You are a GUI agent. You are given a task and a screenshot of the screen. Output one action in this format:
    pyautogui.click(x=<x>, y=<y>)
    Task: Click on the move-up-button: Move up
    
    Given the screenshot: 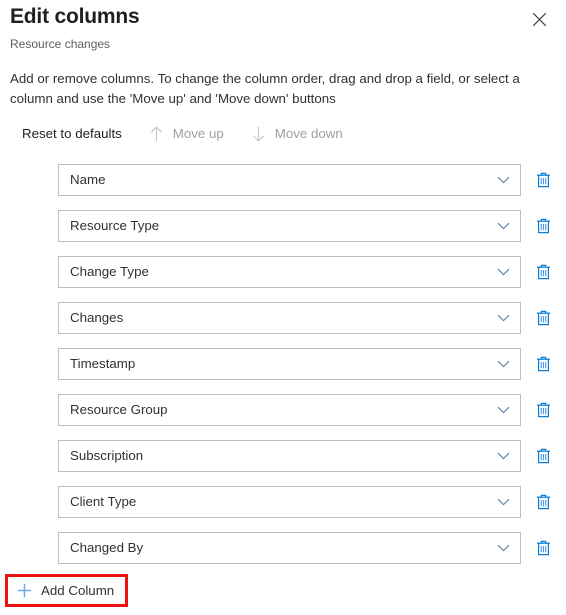 What is the action you would take?
    pyautogui.click(x=186, y=134)
    